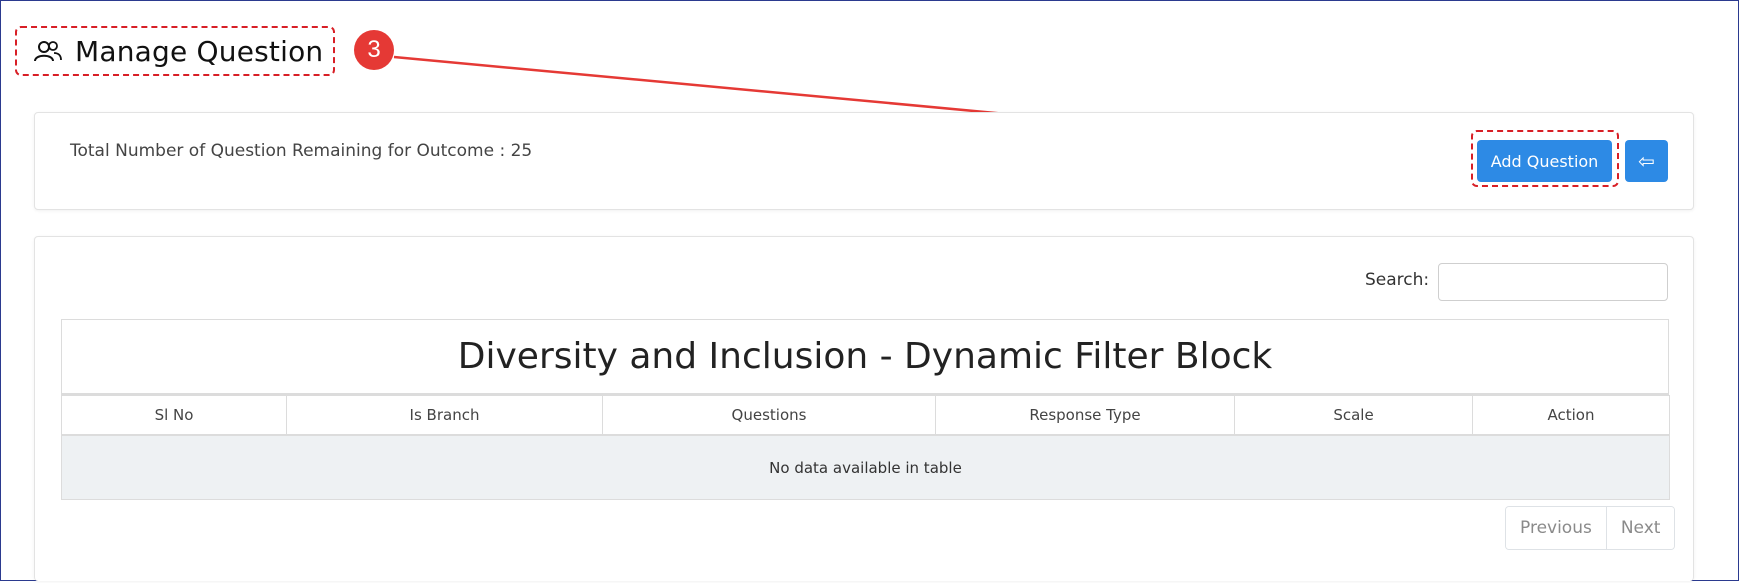 The height and width of the screenshot is (583, 1741). What do you see at coordinates (1571, 415) in the screenshot?
I see `column-header-action: Action` at bounding box center [1571, 415].